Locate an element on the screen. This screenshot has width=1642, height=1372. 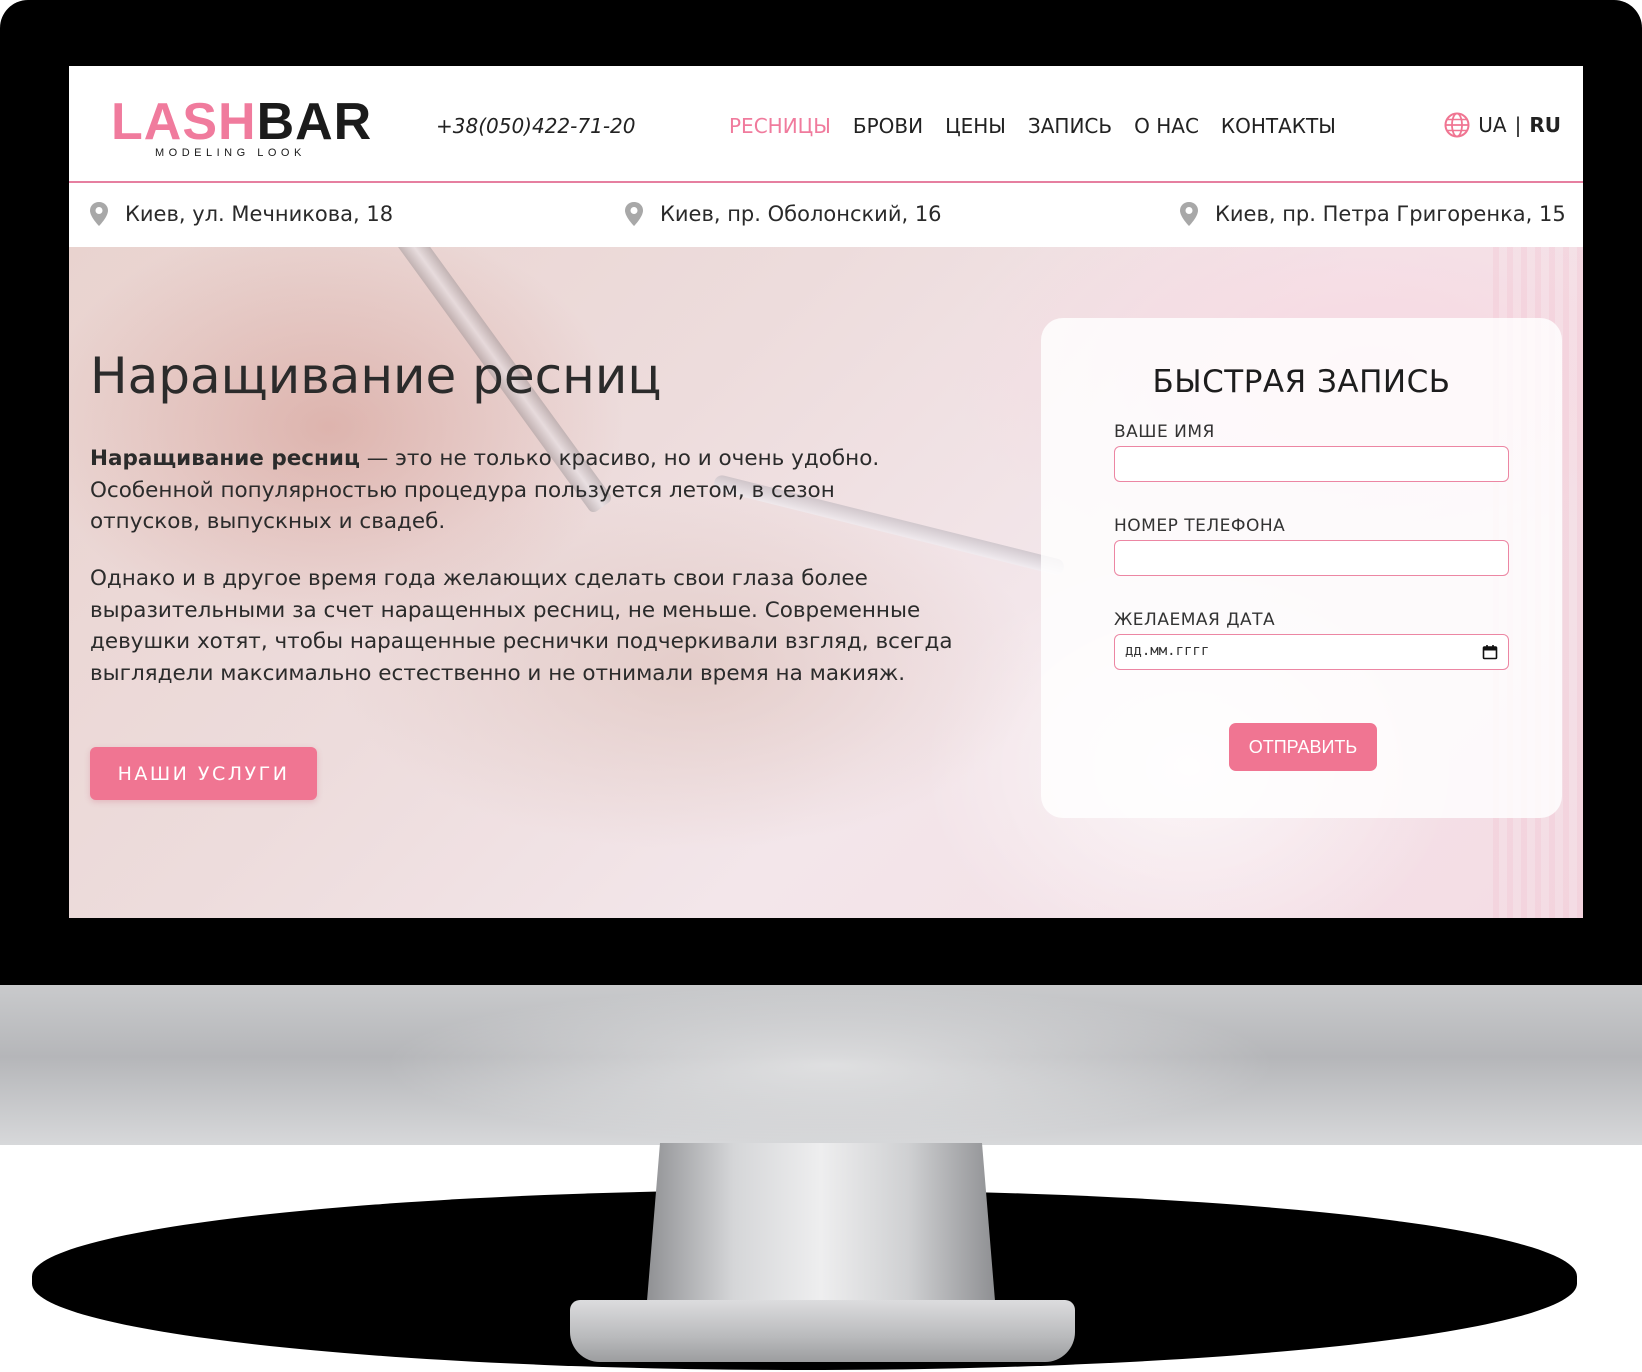
hero-title: Наращивание ресниц is located at coordinates (376, 376).